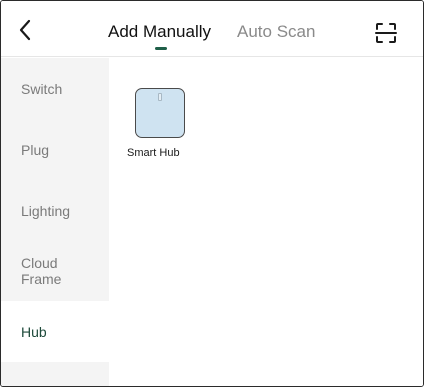 The width and height of the screenshot is (424, 387). What do you see at coordinates (276, 32) in the screenshot?
I see `tab-auto-scan: Auto Scan` at bounding box center [276, 32].